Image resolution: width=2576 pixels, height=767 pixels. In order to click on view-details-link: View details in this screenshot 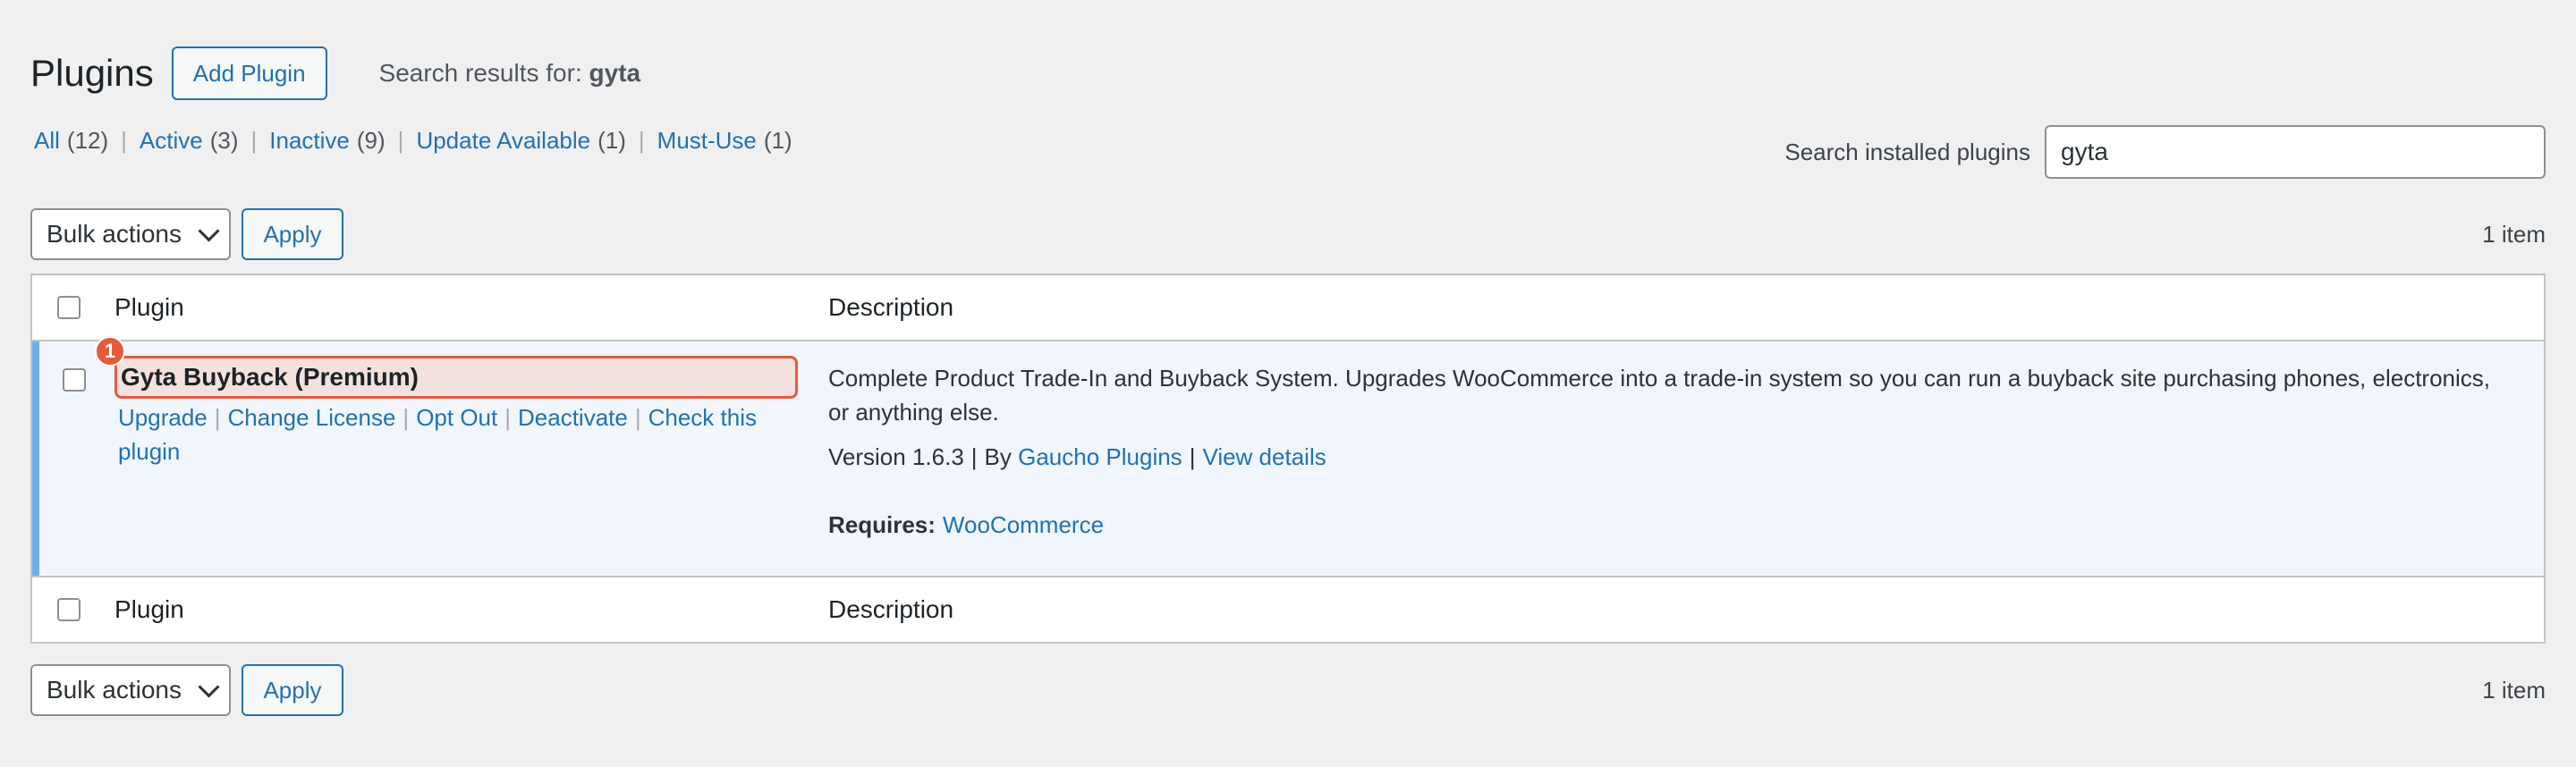, I will do `click(1264, 456)`.